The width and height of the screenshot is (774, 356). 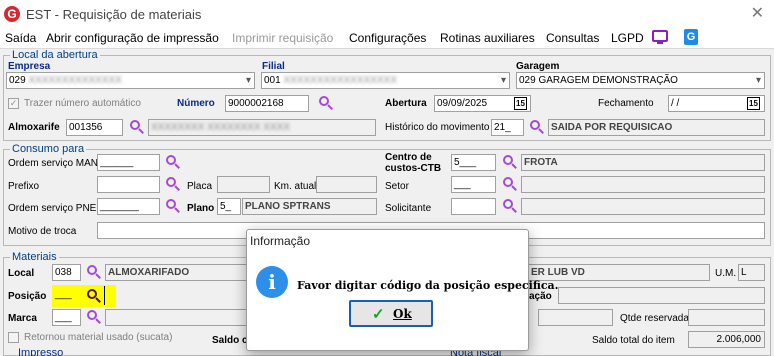 I want to click on empresa-label: Empresa, so click(x=29, y=66).